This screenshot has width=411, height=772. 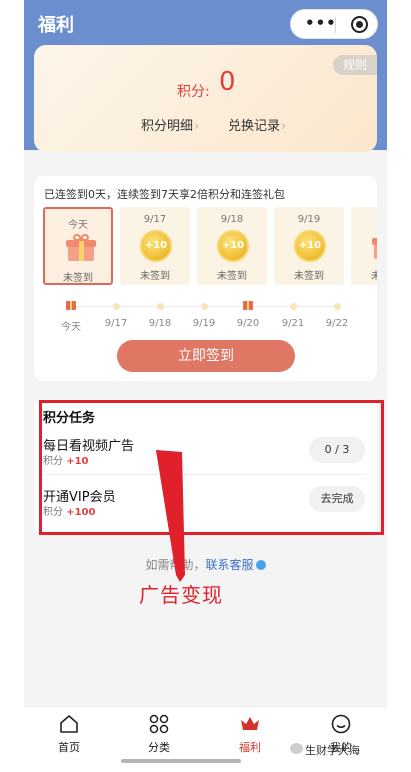 What do you see at coordinates (296, 748) in the screenshot?
I see `wechat-icon` at bounding box center [296, 748].